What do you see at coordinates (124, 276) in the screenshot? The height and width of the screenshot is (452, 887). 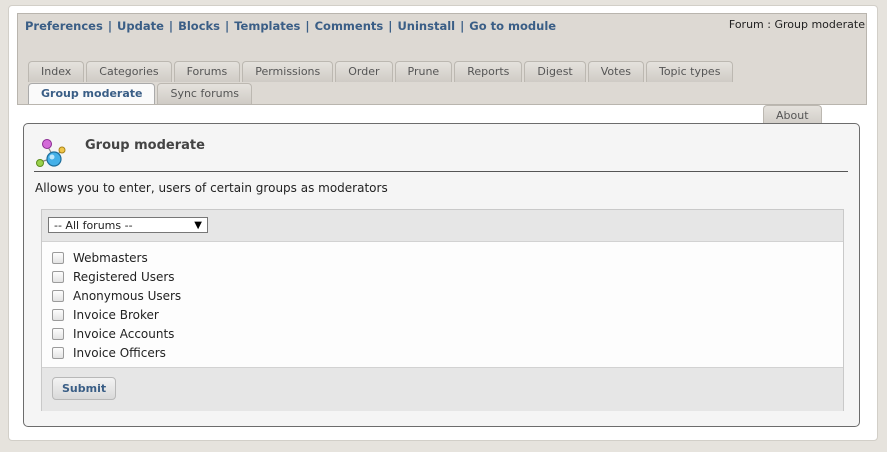 I see `group-label: Registered Users` at bounding box center [124, 276].